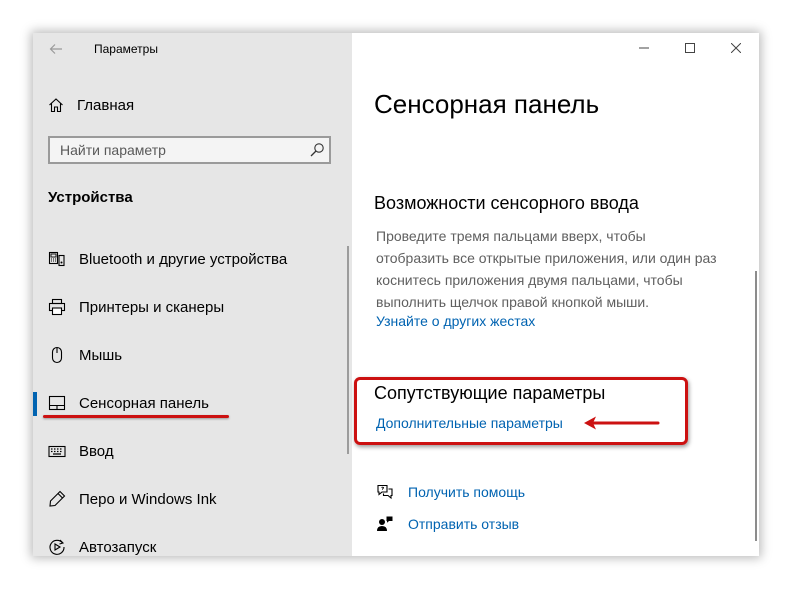  Describe the element at coordinates (521, 411) in the screenshot. I see `annotation-highlight-box` at that location.